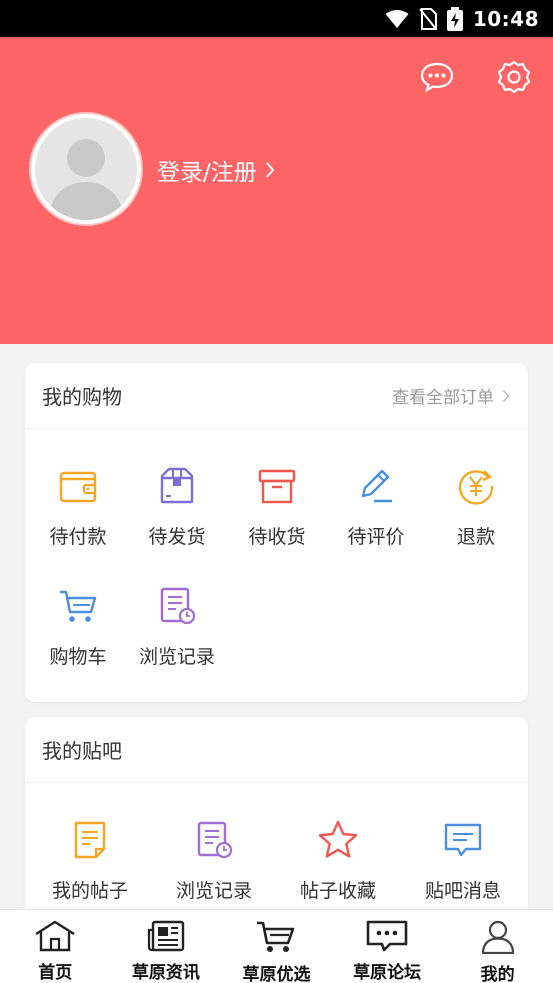 Image resolution: width=553 pixels, height=983 pixels. I want to click on settings-button, so click(514, 77).